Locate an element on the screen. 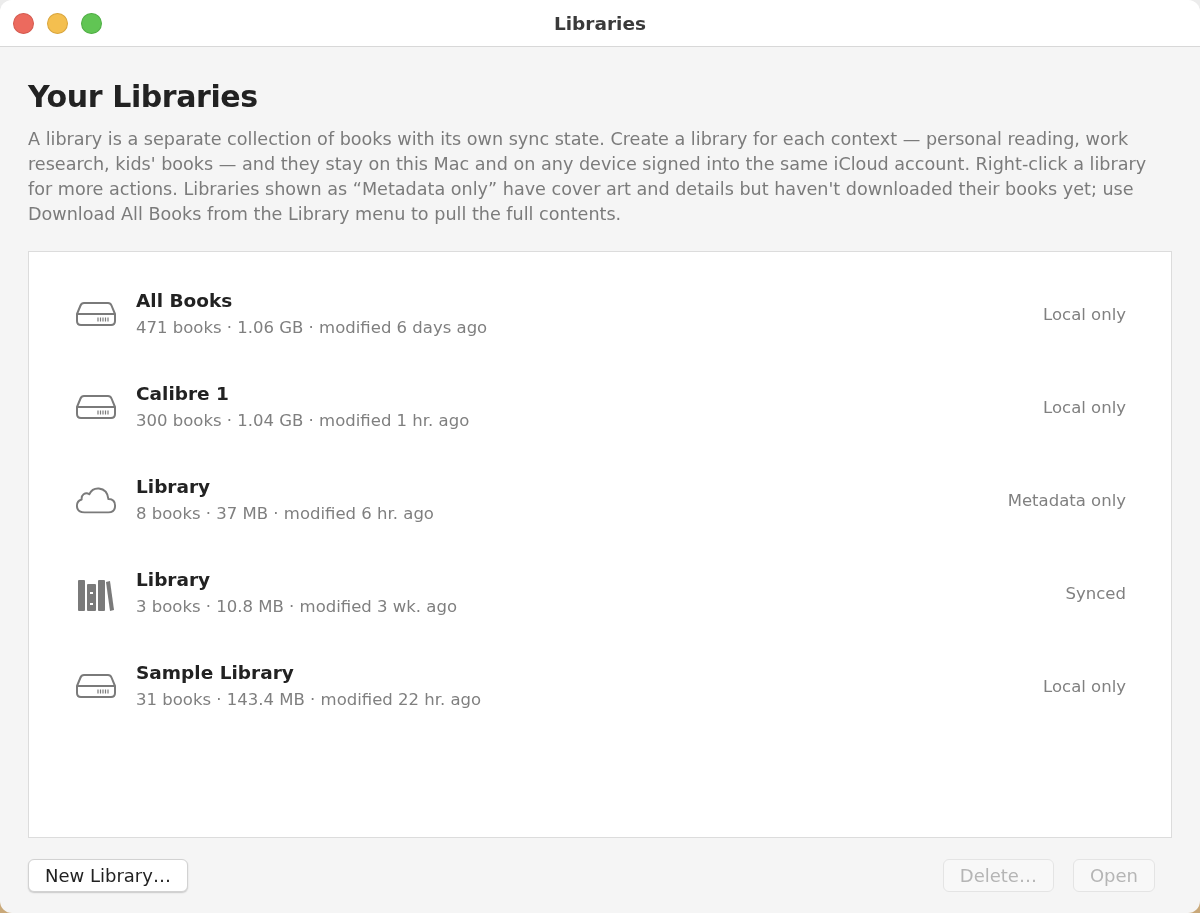 This screenshot has width=1200, height=913. library-name: All Books is located at coordinates (184, 300).